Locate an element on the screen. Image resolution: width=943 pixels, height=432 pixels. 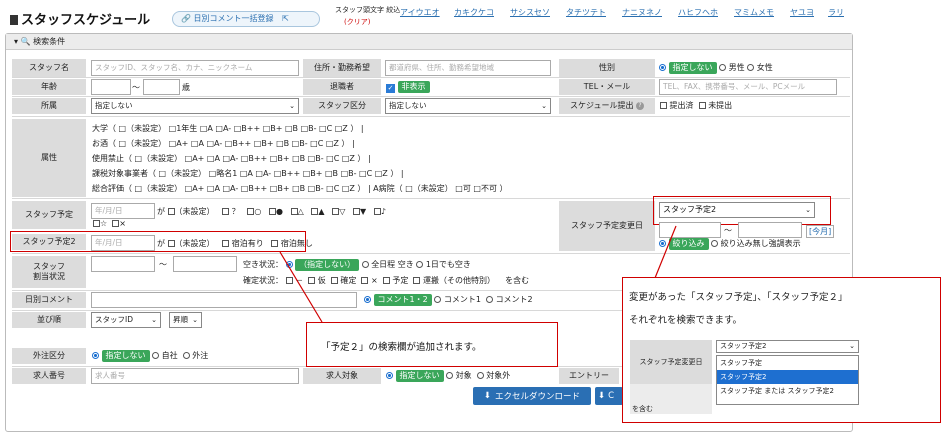
callout1-connector is located at coordinates (301, 287).